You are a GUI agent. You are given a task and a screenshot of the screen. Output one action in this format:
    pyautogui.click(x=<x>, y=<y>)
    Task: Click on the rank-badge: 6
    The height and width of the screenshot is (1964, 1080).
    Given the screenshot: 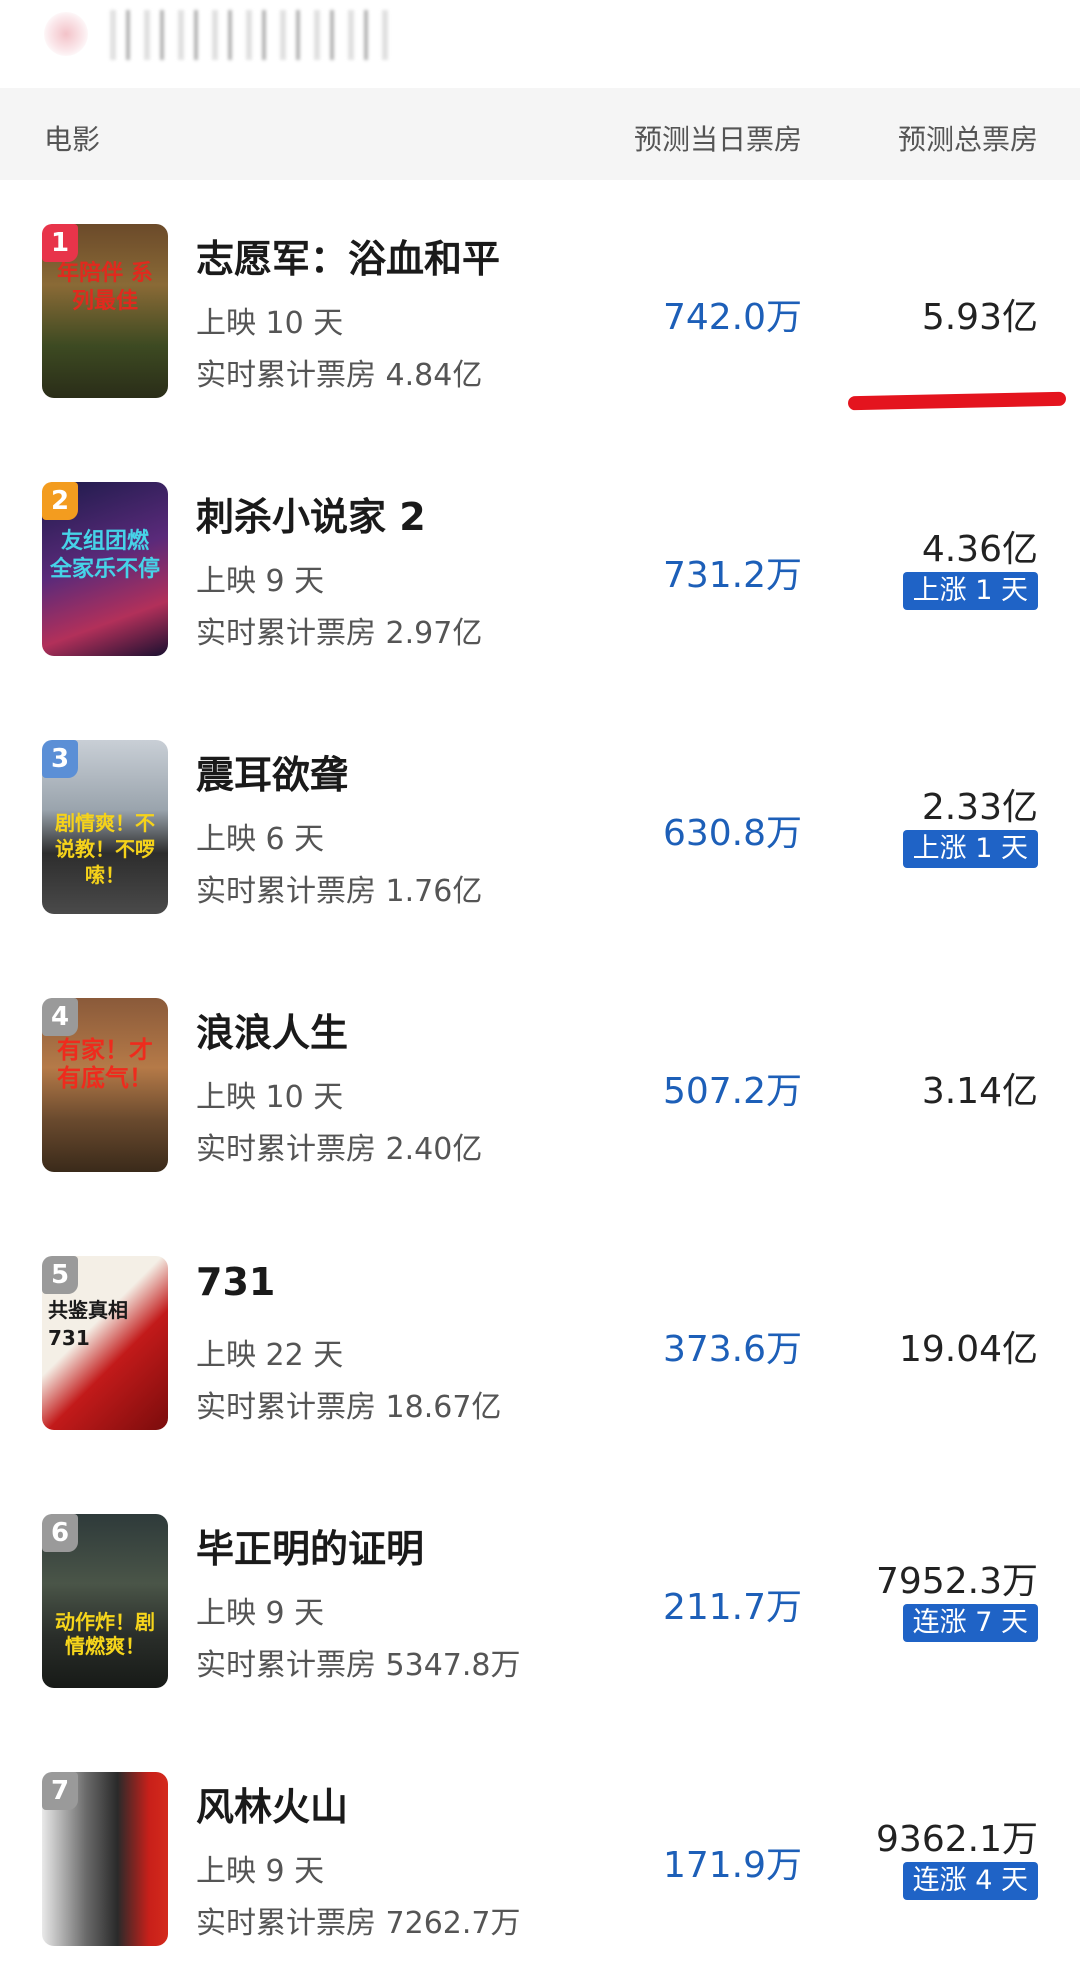 What is the action you would take?
    pyautogui.click(x=60, y=1533)
    